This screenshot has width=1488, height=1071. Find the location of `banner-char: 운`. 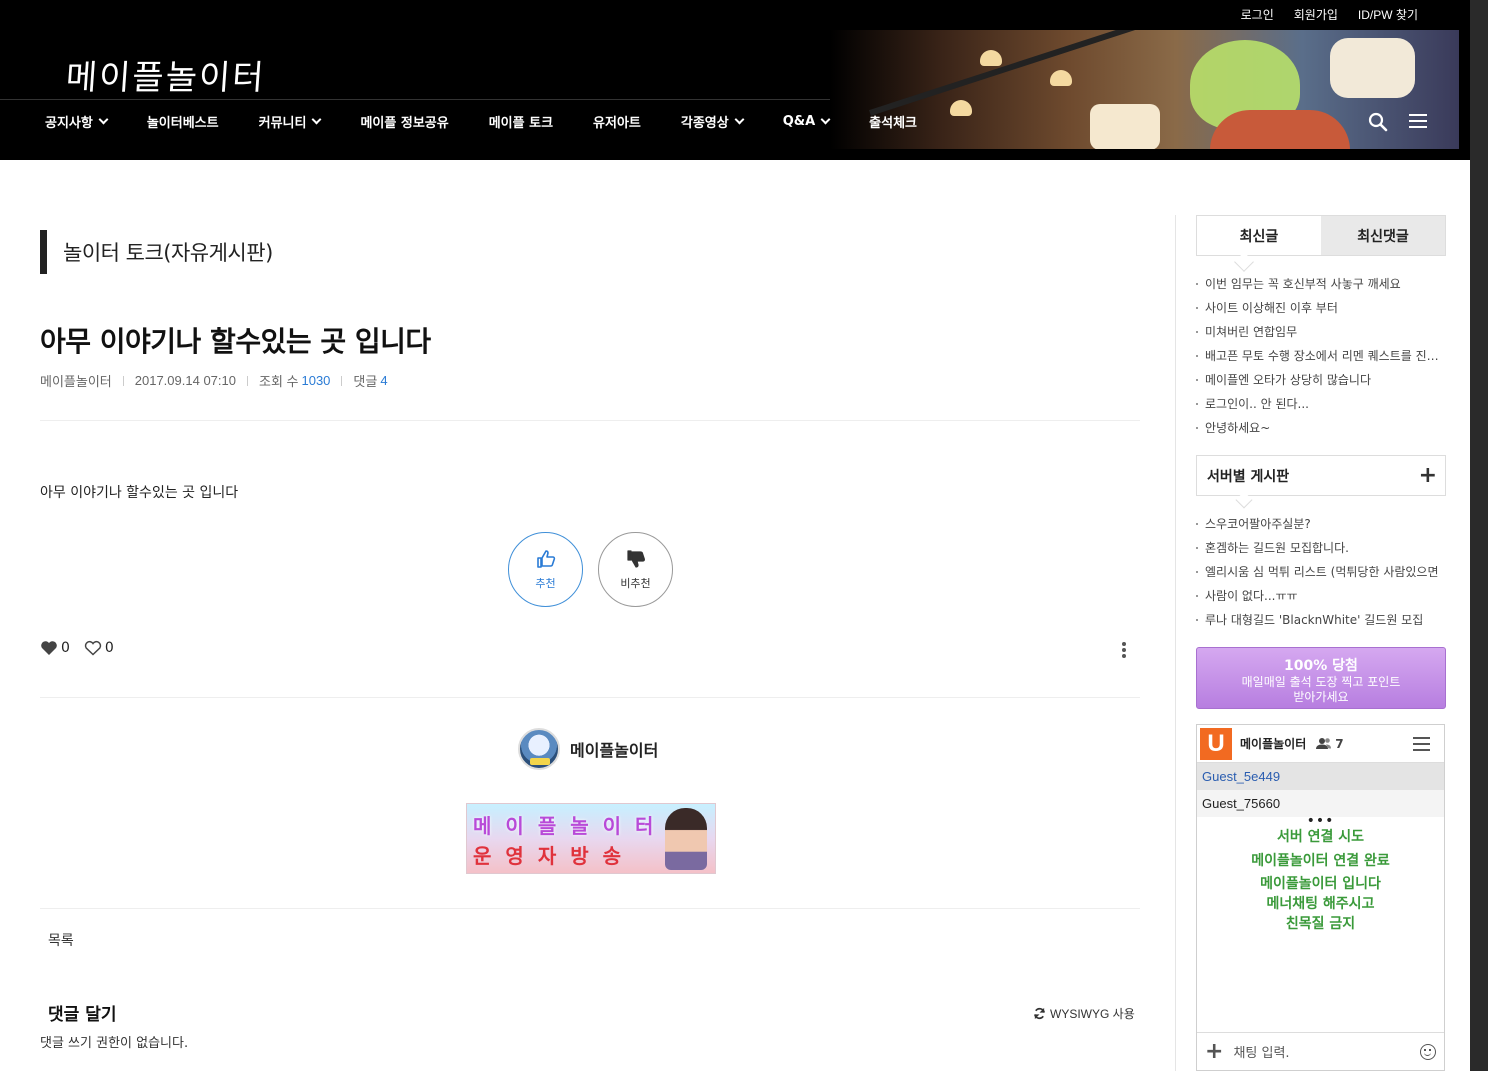

banner-char: 운 is located at coordinates (482, 856).